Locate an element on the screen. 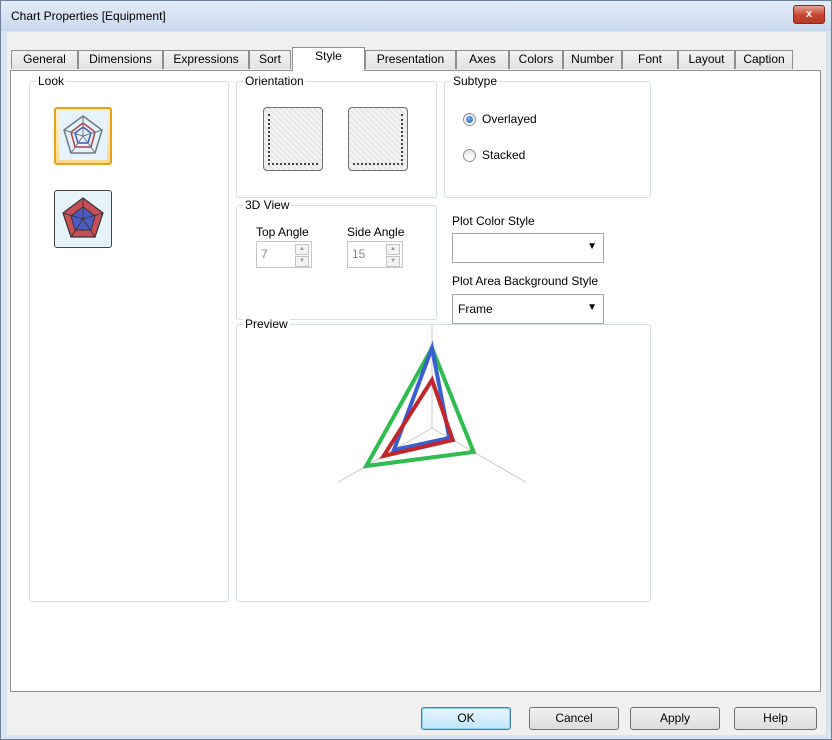 The height and width of the screenshot is (740, 832). top-angle-label: Top Angle is located at coordinates (282, 232).